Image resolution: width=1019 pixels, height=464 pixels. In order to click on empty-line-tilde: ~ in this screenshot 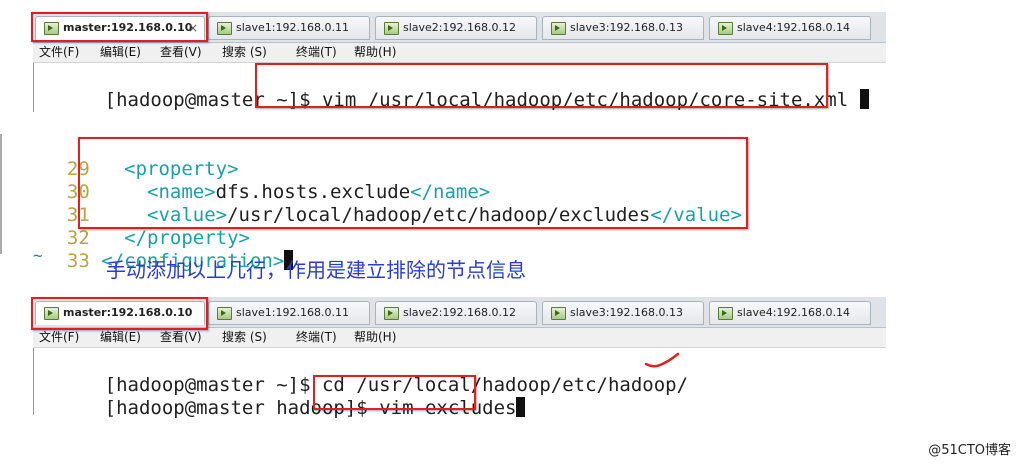, I will do `click(38, 255)`.